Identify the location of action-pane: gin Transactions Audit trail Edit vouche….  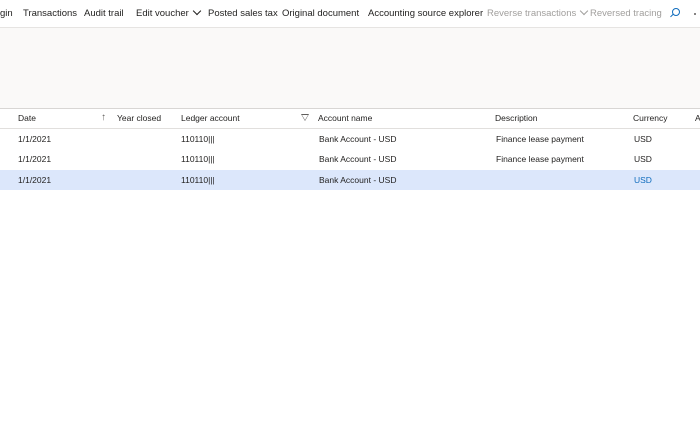
(350, 14).